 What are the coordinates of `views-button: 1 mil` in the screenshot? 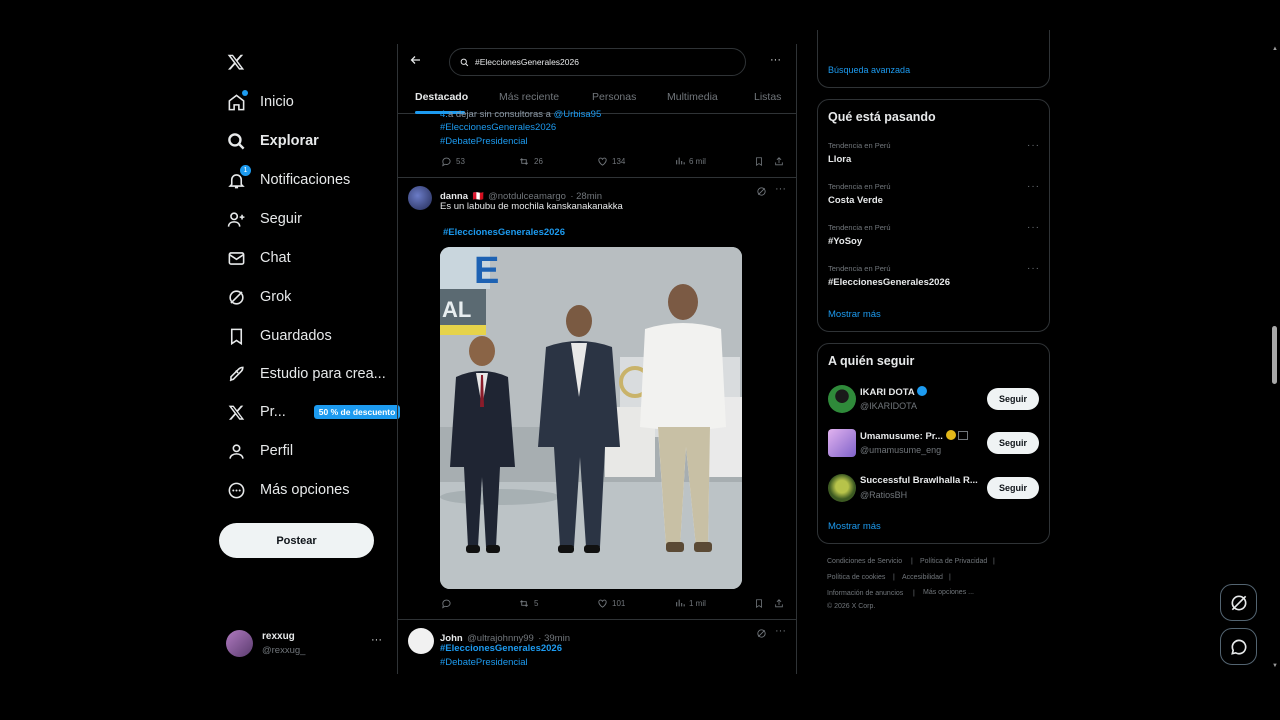 It's located at (690, 603).